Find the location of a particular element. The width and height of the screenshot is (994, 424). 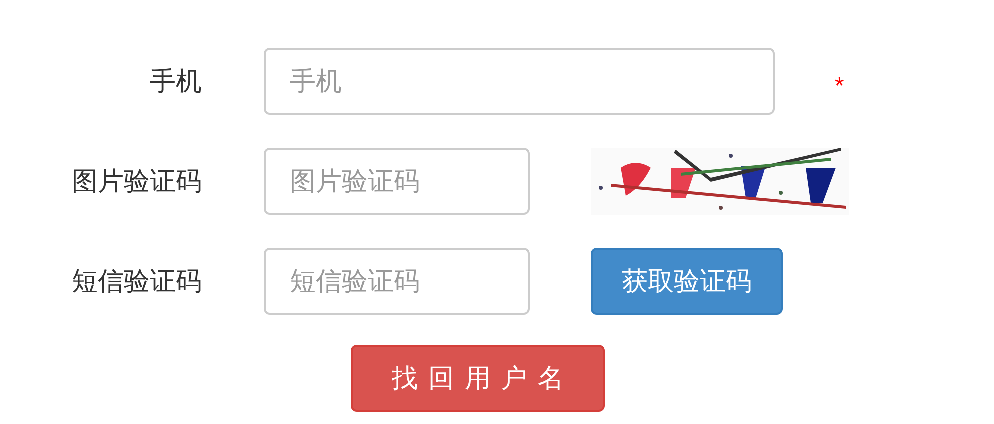

input-field: 手机 is located at coordinates (519, 81).